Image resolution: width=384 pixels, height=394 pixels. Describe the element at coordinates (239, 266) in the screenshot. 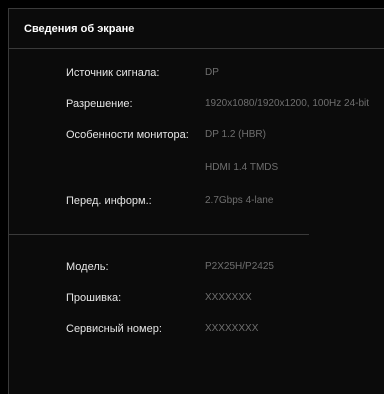

I see `model-value: P2X25H/P2425` at that location.